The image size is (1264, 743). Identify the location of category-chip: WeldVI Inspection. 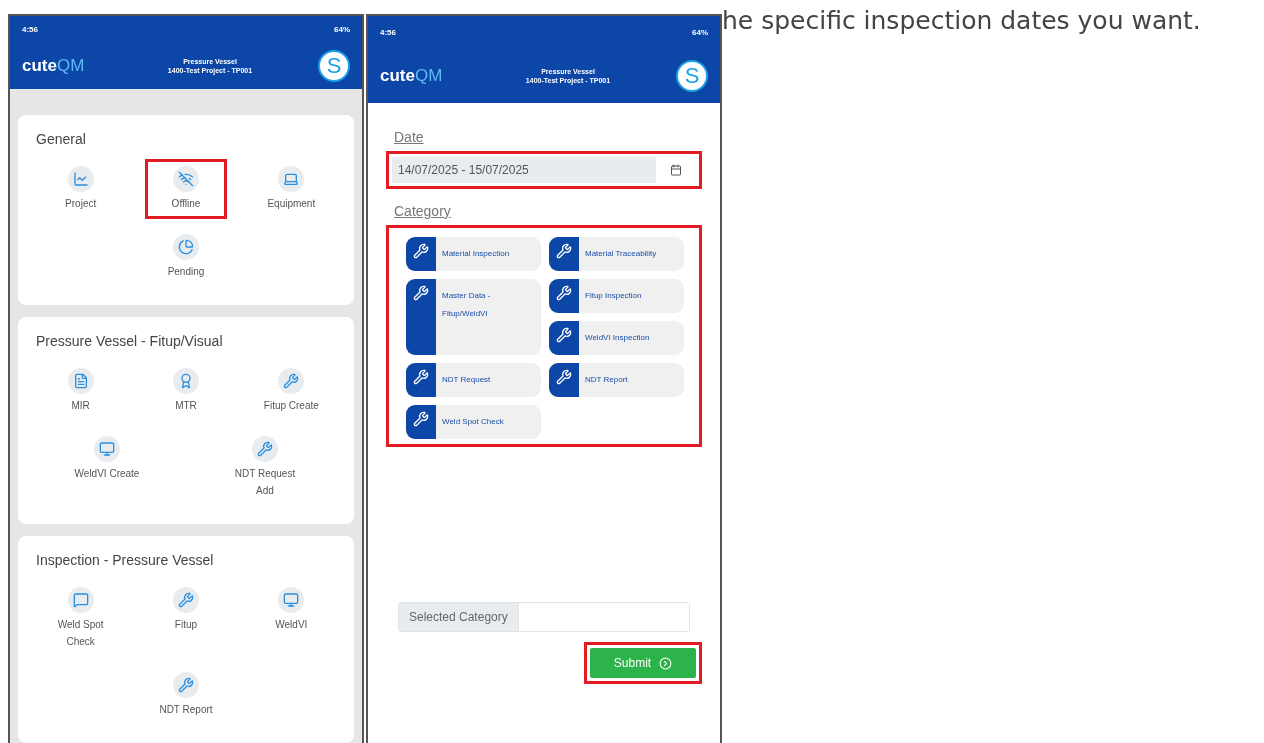
(616, 338).